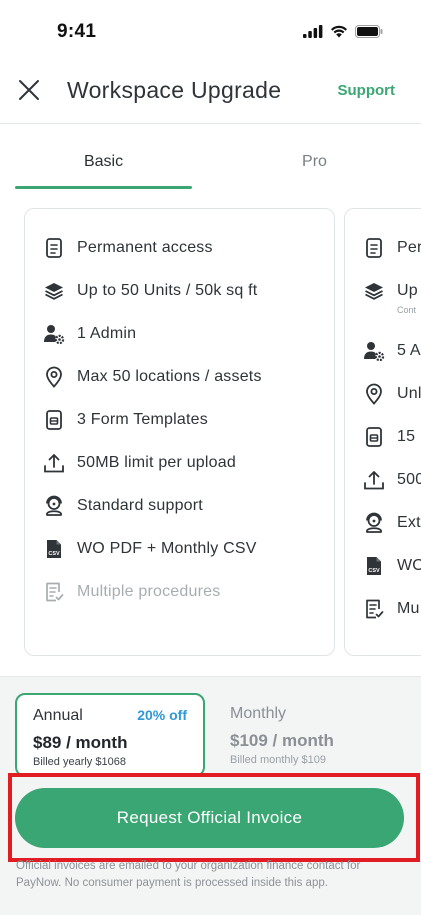  Describe the element at coordinates (210, 158) in the screenshot. I see `plan-tabs: Basic Pro` at that location.